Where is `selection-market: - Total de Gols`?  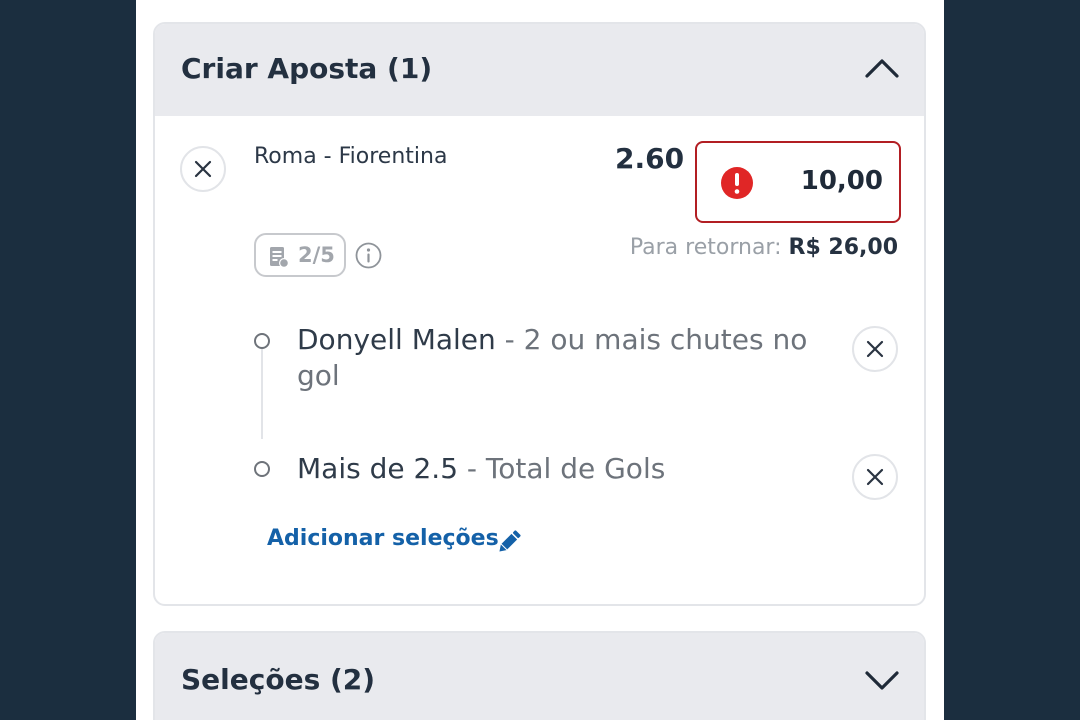 selection-market: - Total de Gols is located at coordinates (562, 468).